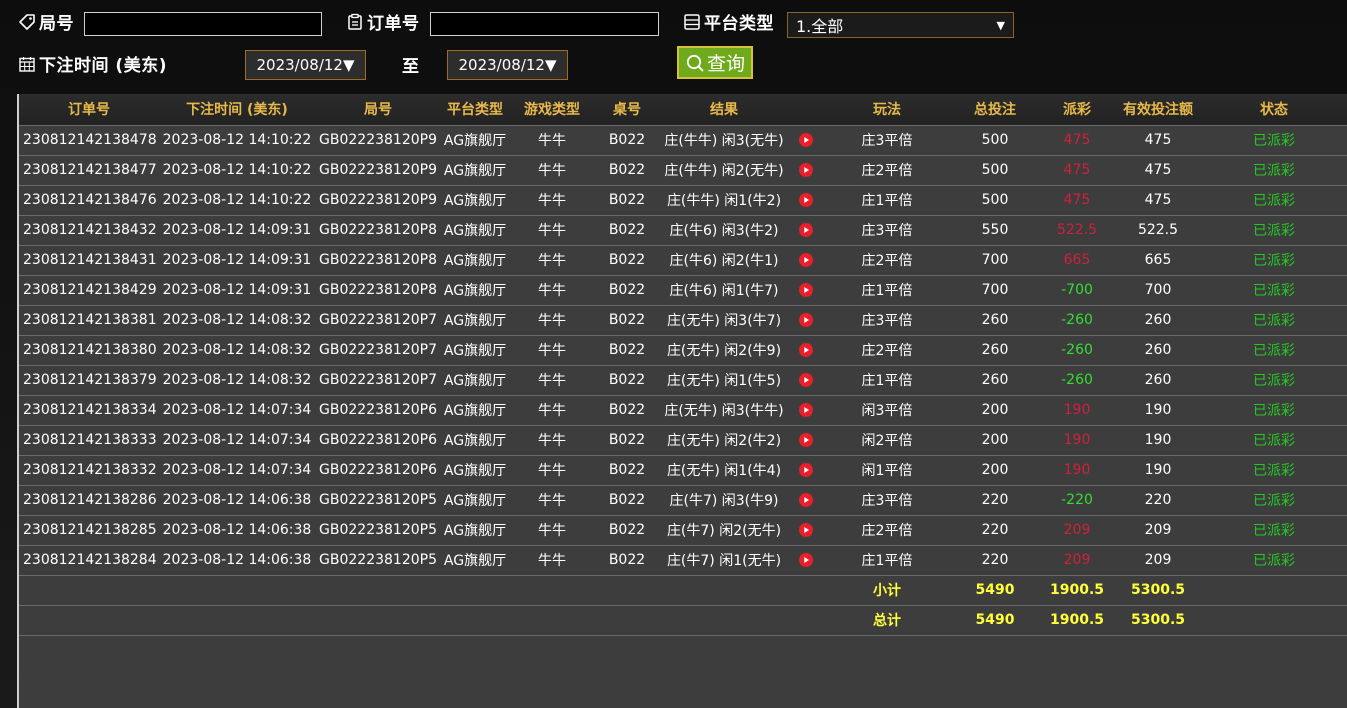 This screenshot has width=1347, height=708. Describe the element at coordinates (1077, 320) in the screenshot. I see `cell-payout: -260` at that location.